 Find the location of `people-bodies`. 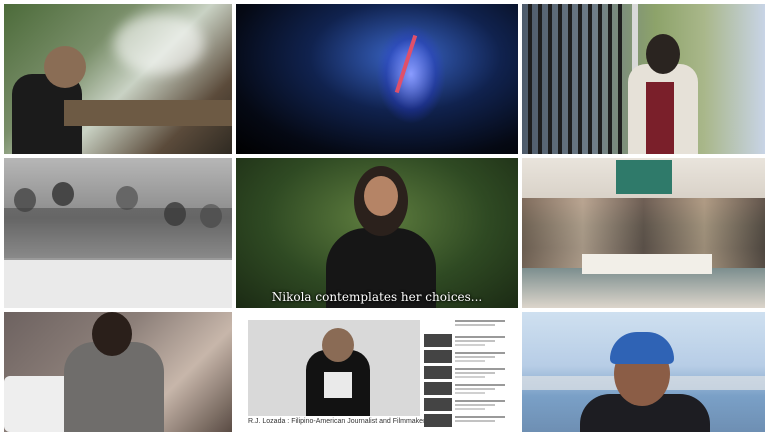

people-bodies is located at coordinates (118, 234).